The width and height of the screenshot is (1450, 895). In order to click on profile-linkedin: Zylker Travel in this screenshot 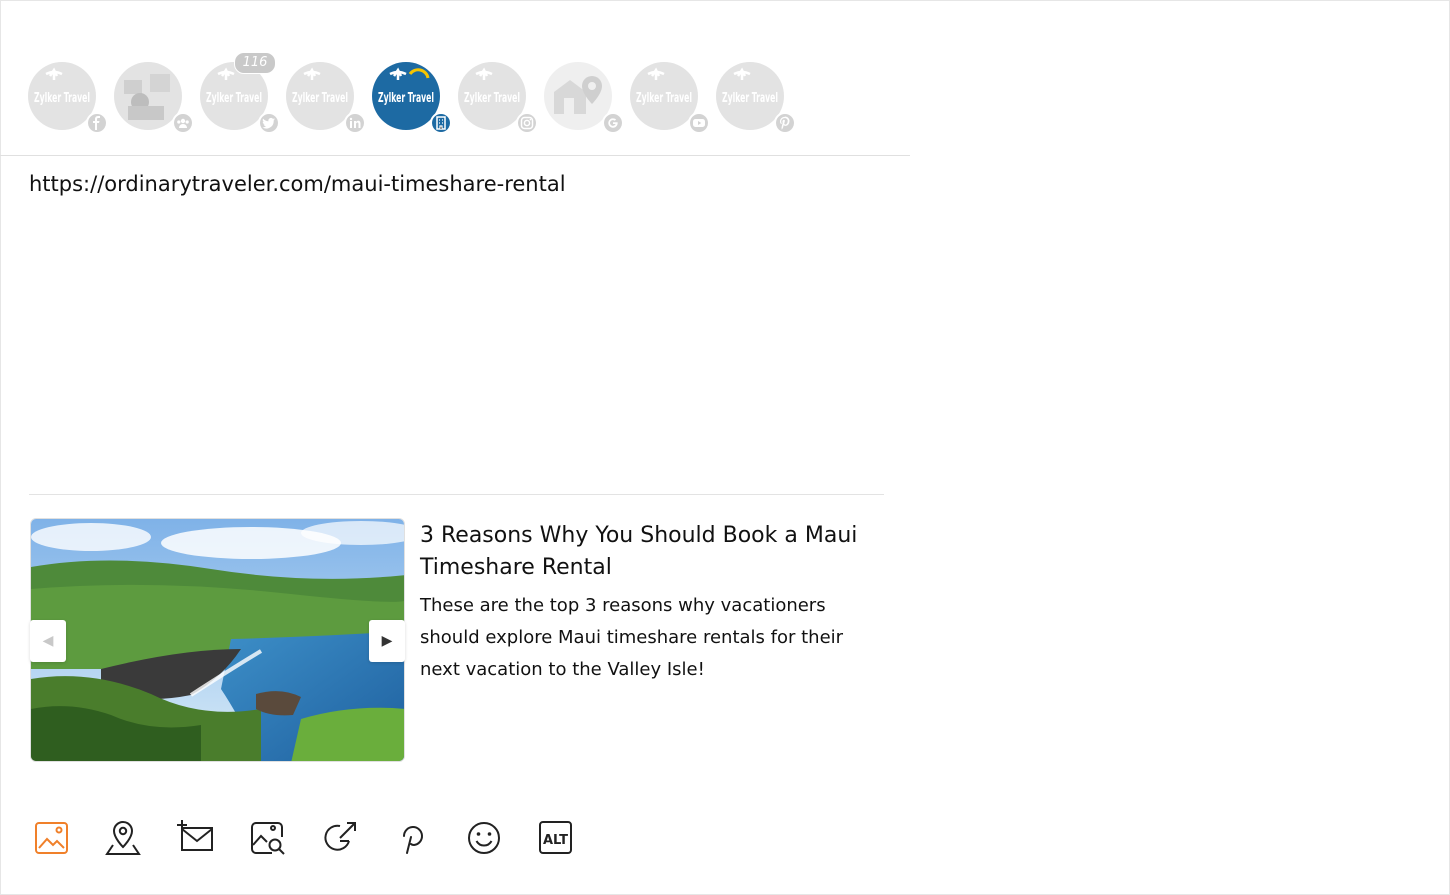, I will do `click(326, 98)`.